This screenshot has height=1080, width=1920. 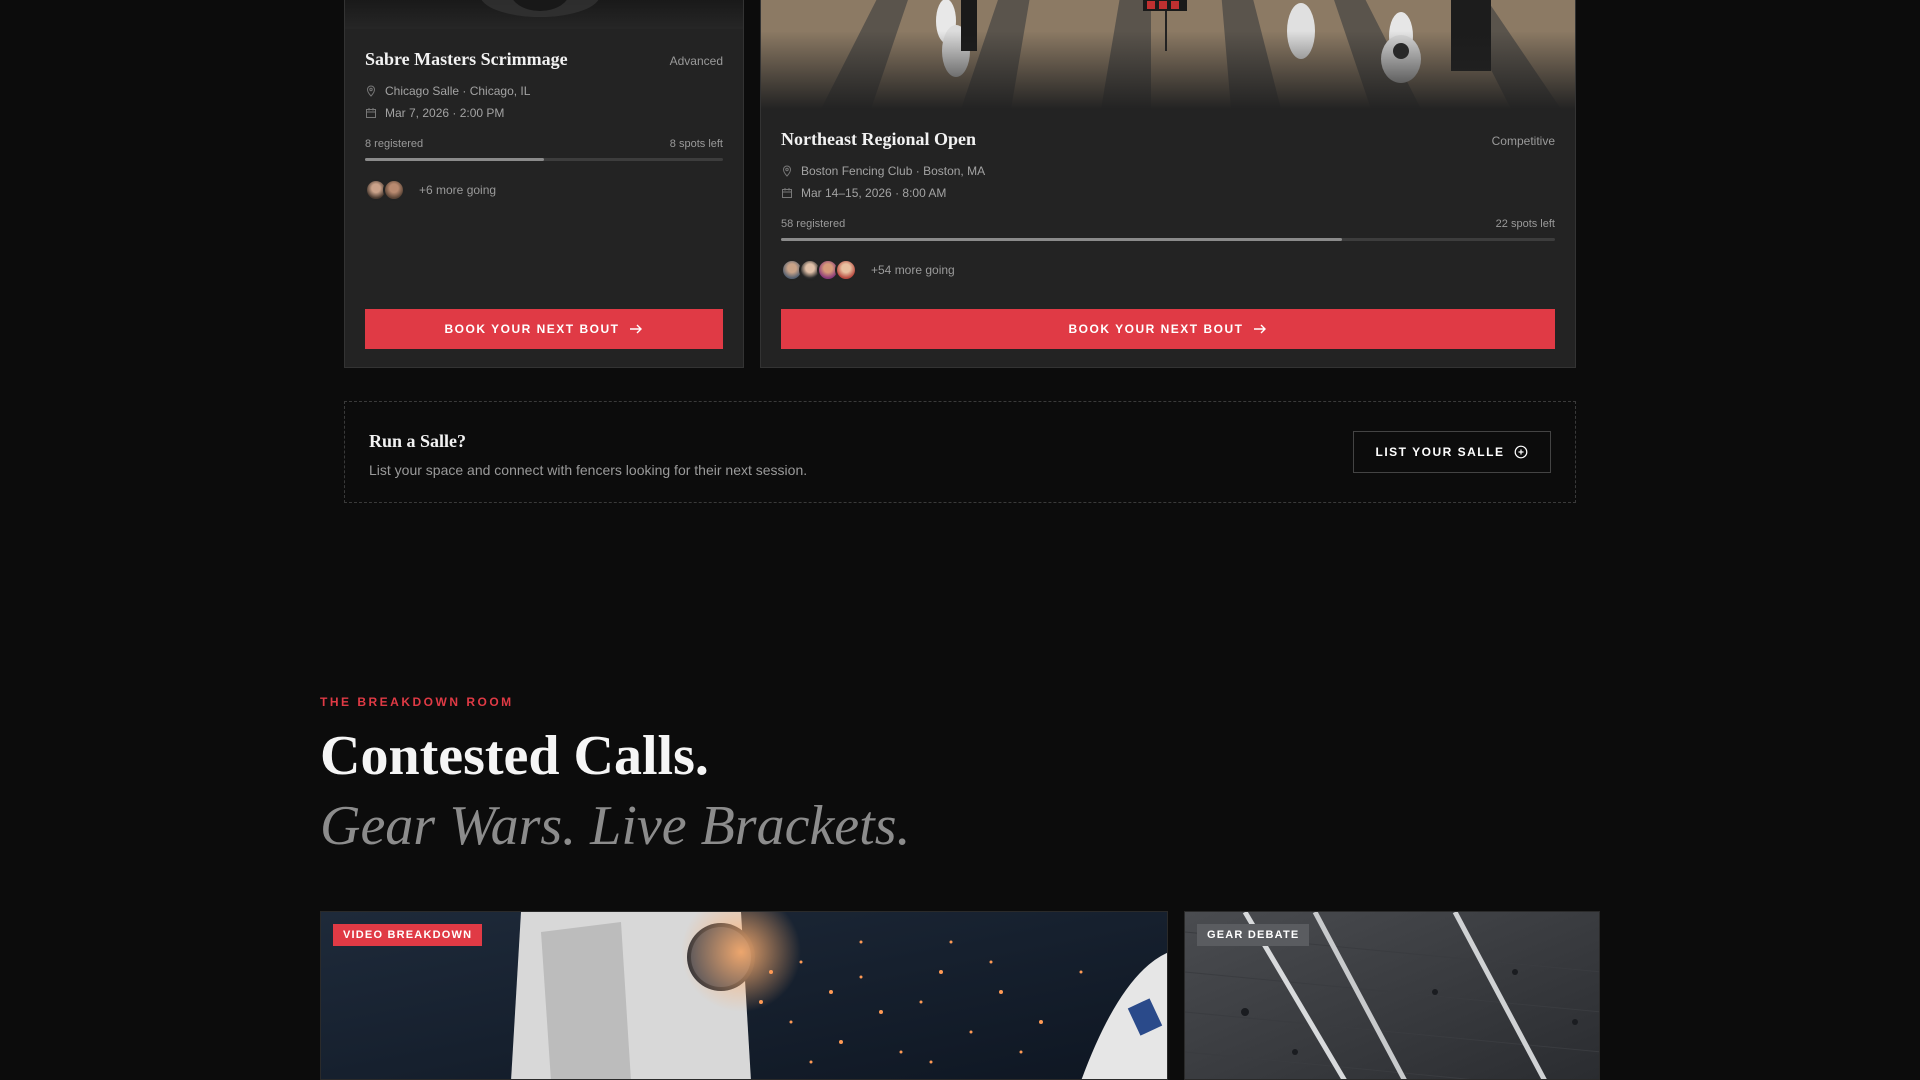 I want to click on spots-left: 22 spots left, so click(x=1525, y=224).